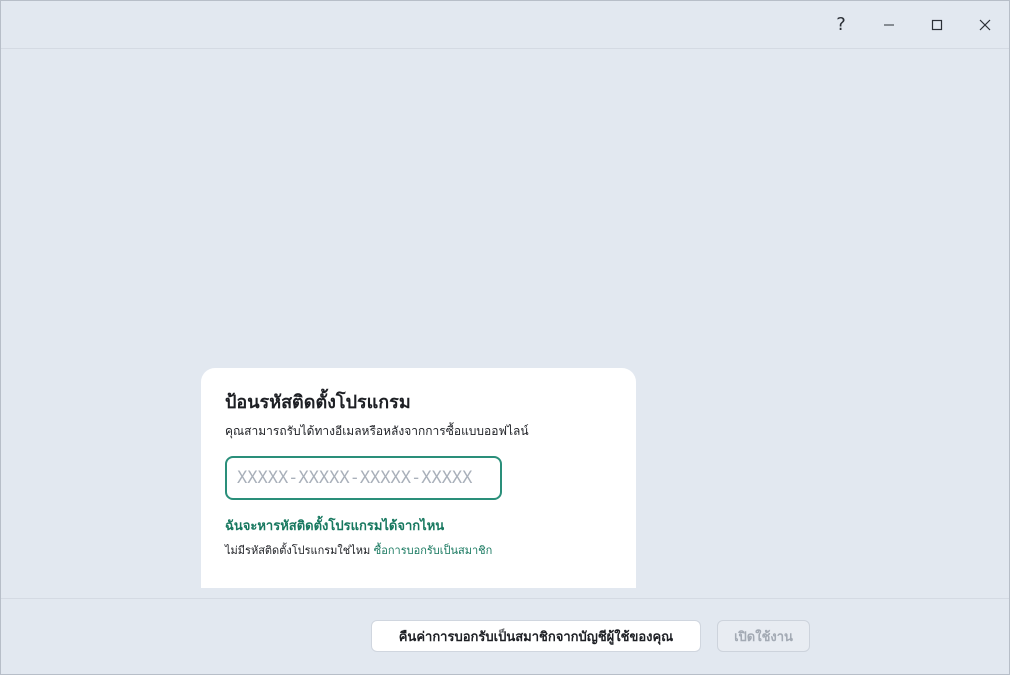 Image resolution: width=1010 pixels, height=675 pixels. Describe the element at coordinates (763, 636) in the screenshot. I see `activate-button: เปิดใช้งาน` at that location.